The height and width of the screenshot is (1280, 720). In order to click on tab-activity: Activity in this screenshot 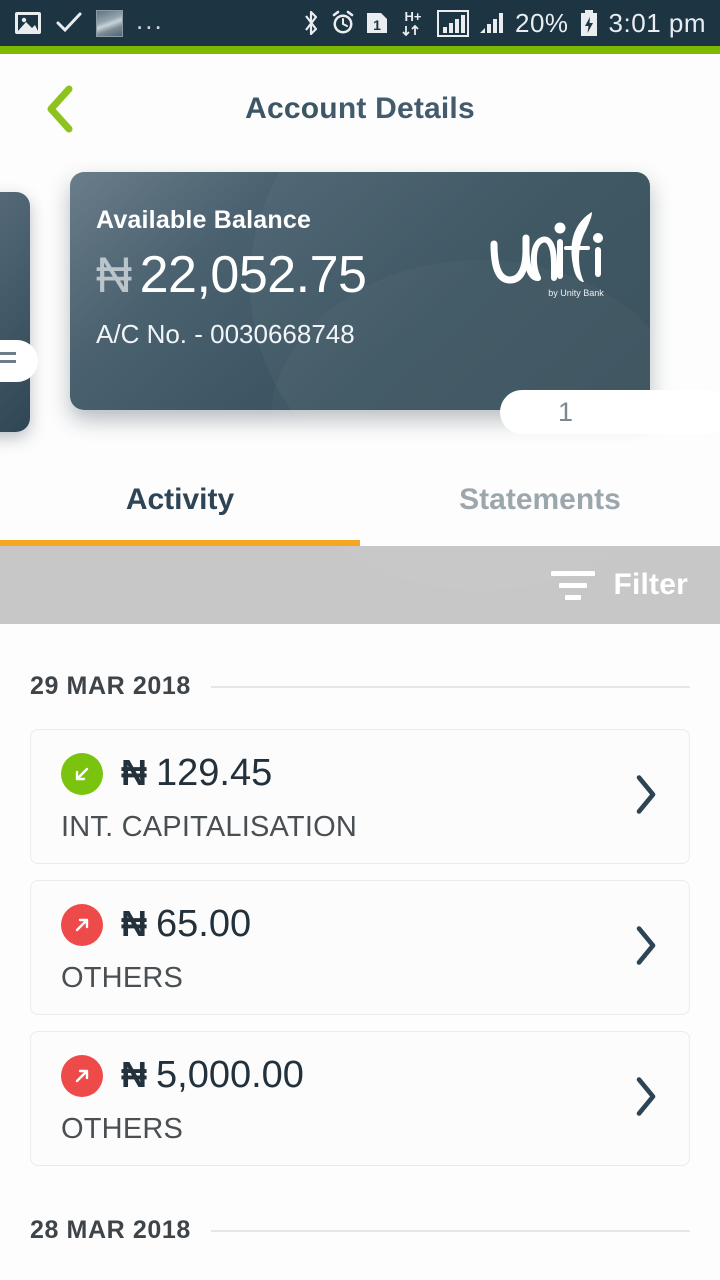, I will do `click(180, 500)`.